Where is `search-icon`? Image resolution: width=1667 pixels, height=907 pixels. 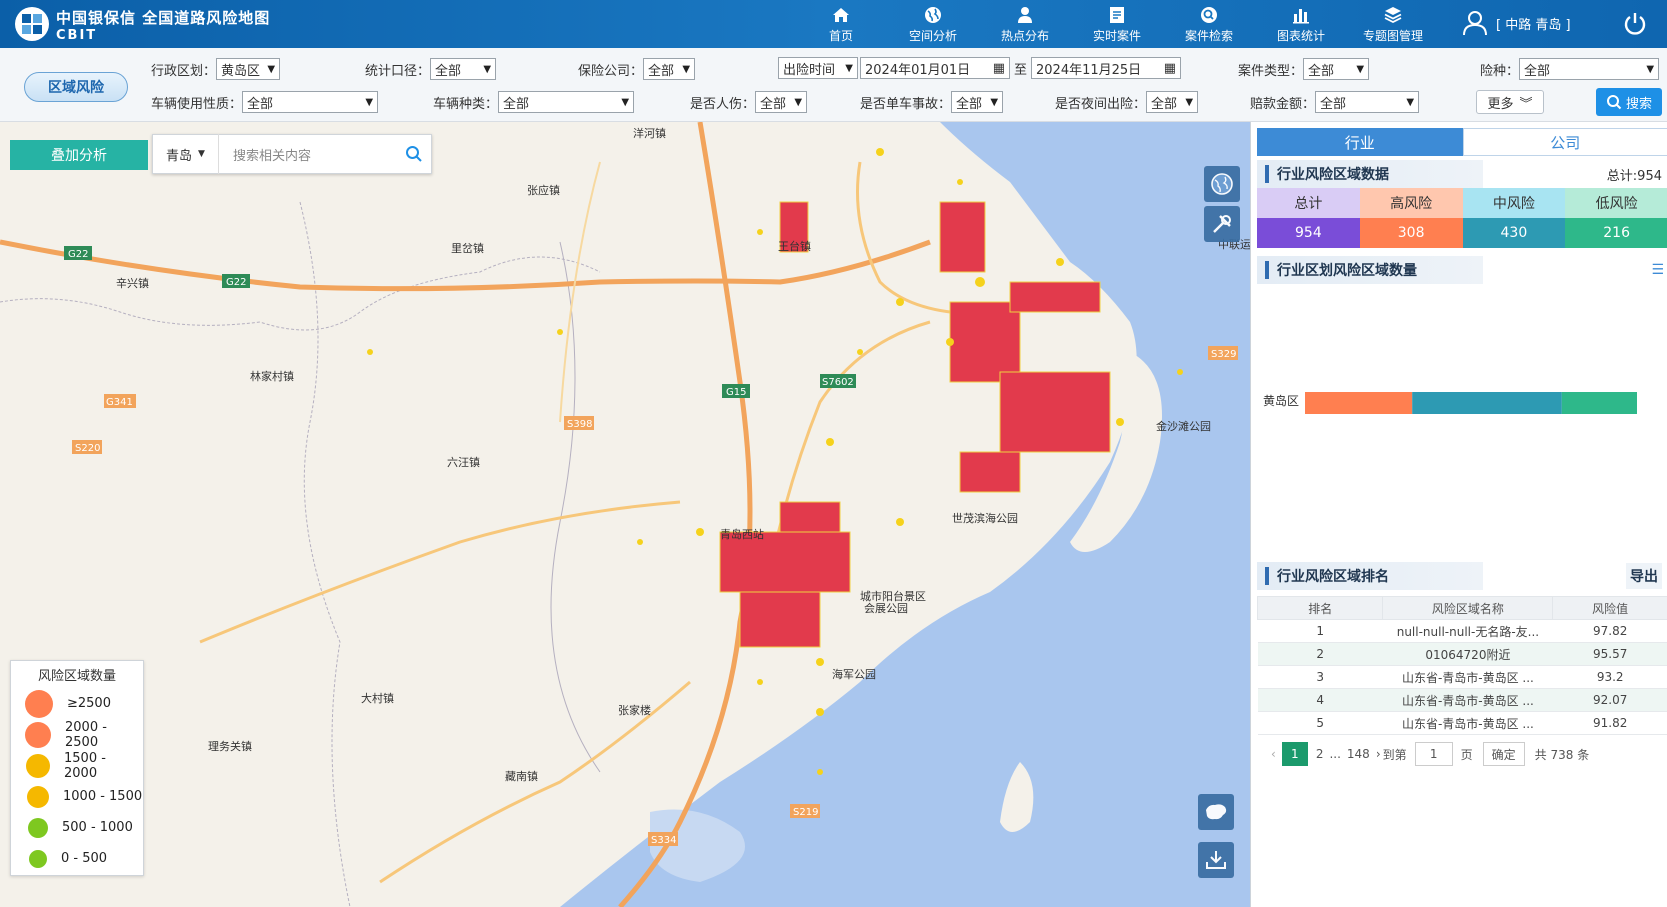 search-icon is located at coordinates (414, 154).